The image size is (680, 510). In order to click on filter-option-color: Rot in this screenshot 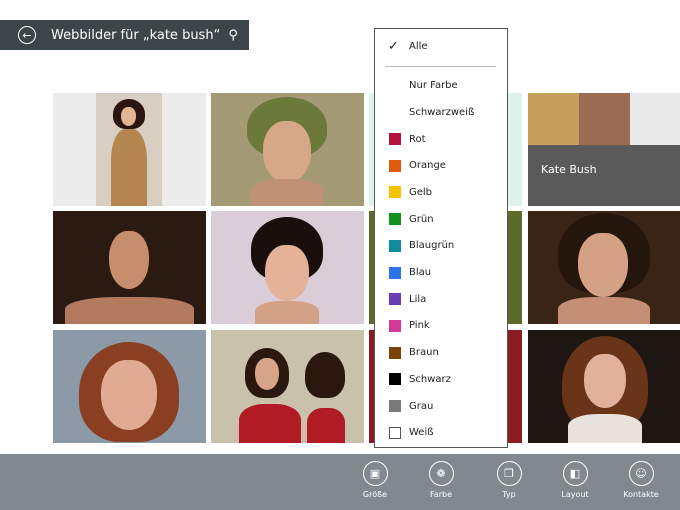, I will do `click(441, 139)`.